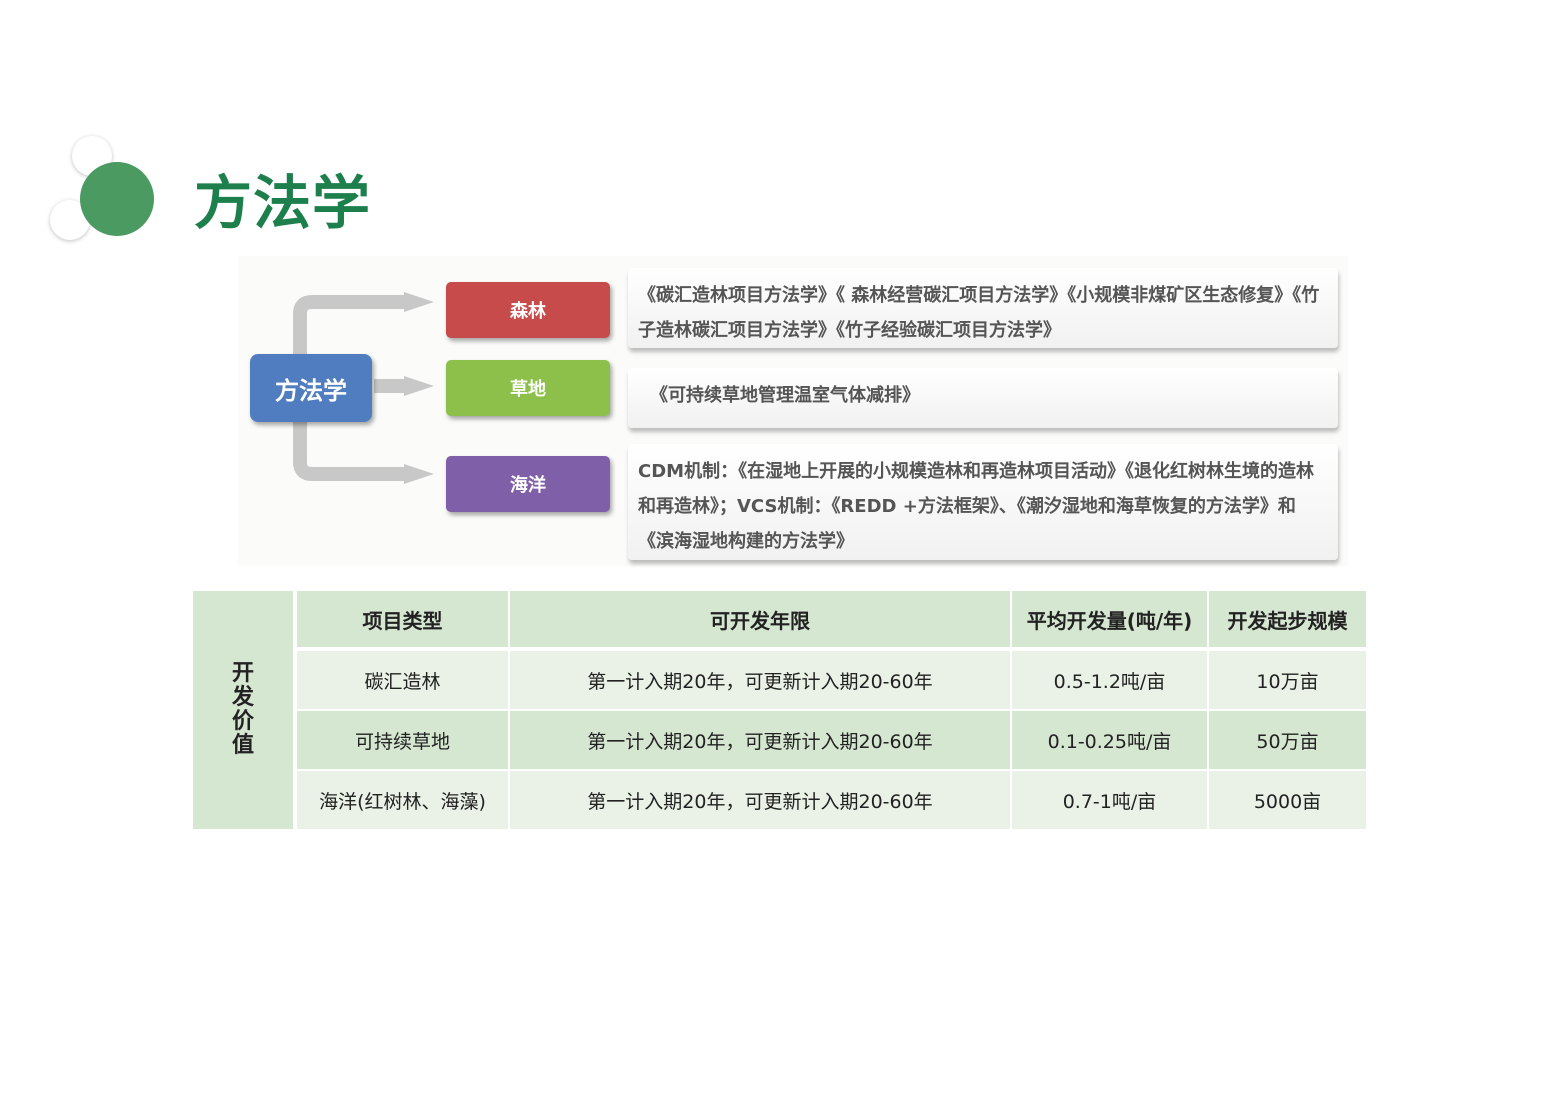 The height and width of the screenshot is (1102, 1559). Describe the element at coordinates (1108, 621) in the screenshot. I see `column-header: 平均开发量(吨/年)` at that location.